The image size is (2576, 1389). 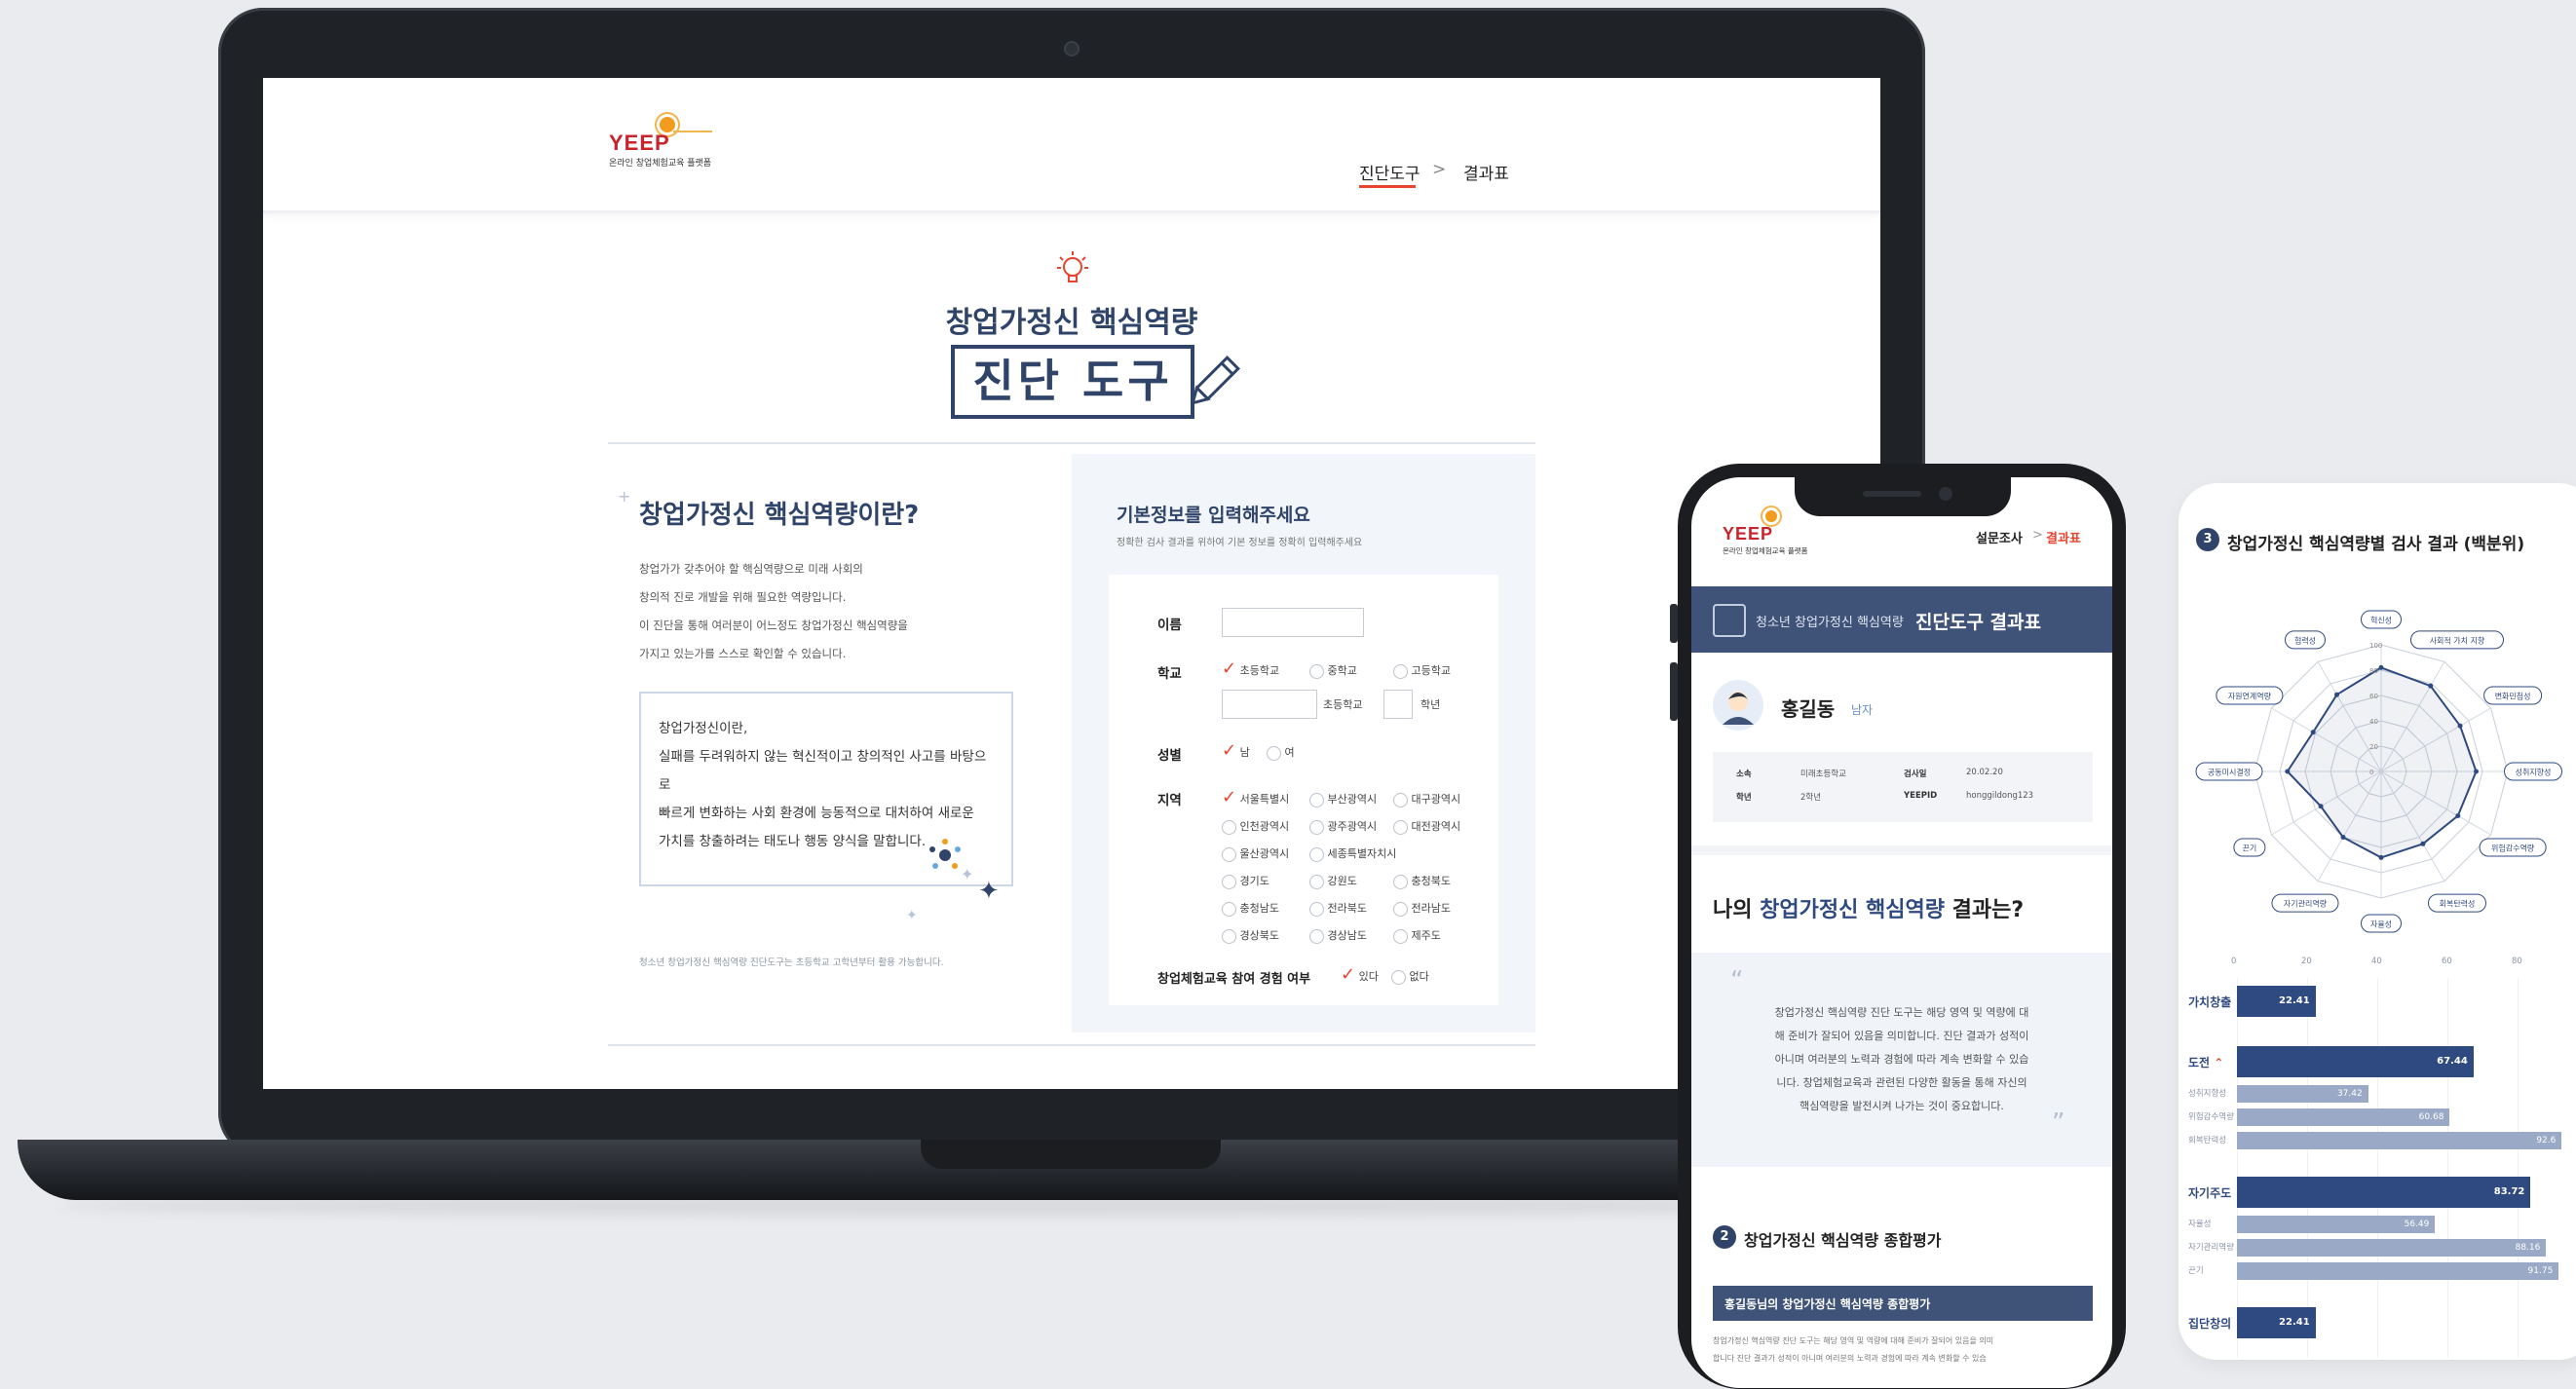 What do you see at coordinates (1830, 623) in the screenshot?
I see `banner-subtitle: 청소년 창업가정신 핵심역량` at bounding box center [1830, 623].